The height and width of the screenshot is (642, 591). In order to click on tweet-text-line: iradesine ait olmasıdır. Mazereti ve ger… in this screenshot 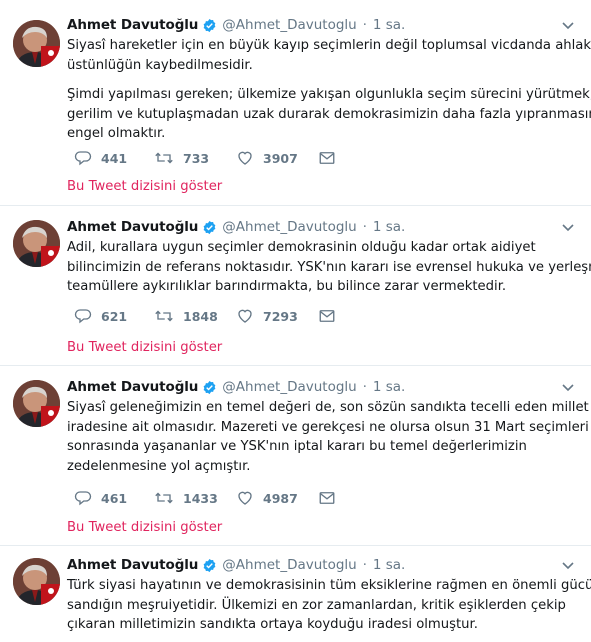, I will do `click(328, 427)`.